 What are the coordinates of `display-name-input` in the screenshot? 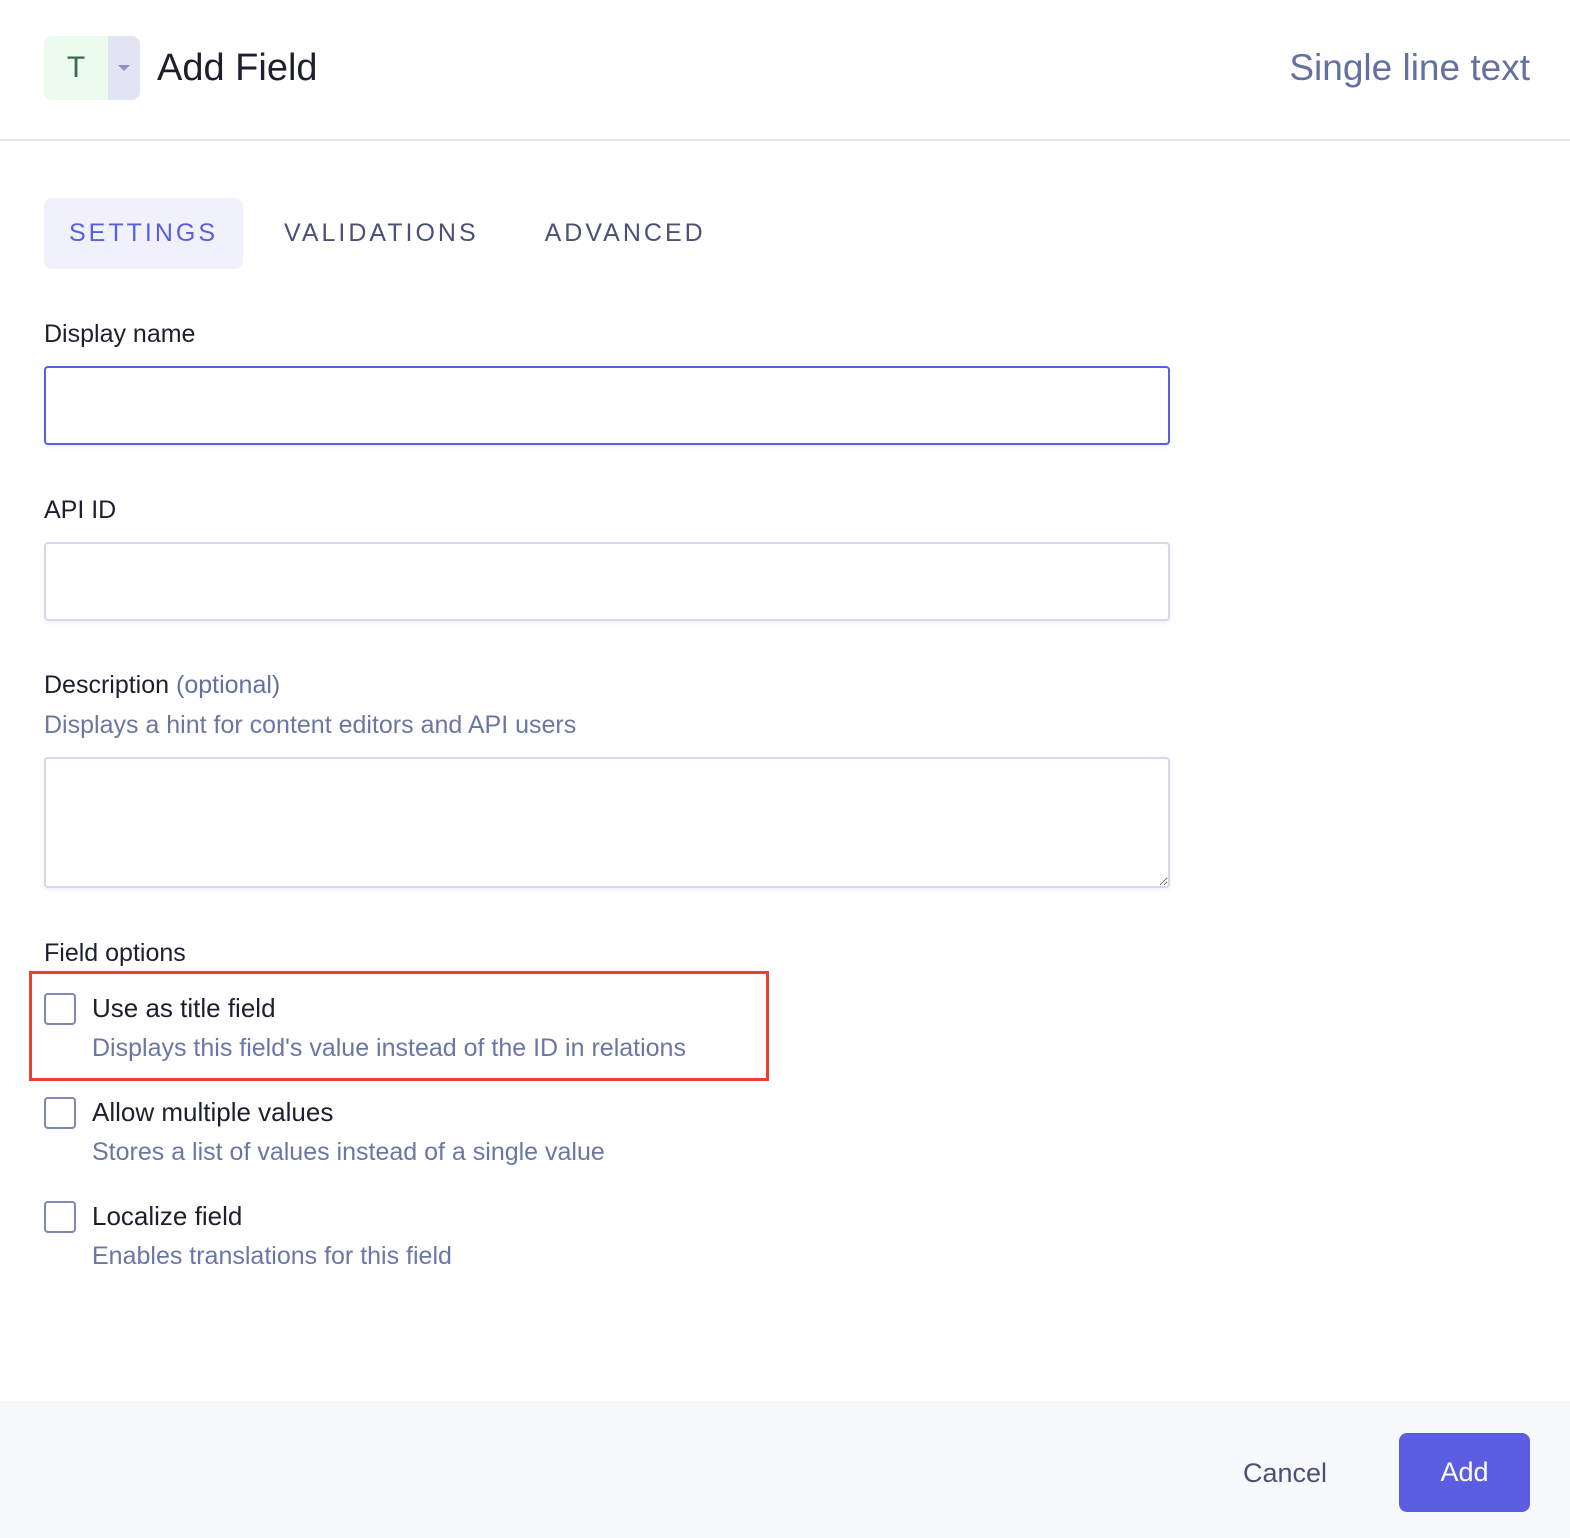 It's located at (607, 405).